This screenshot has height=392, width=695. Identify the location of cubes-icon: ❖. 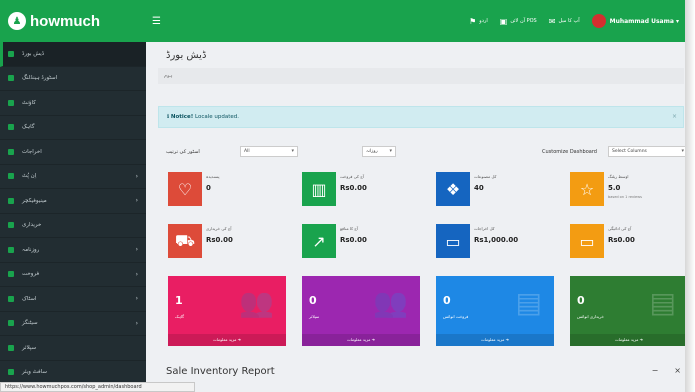
(453, 189).